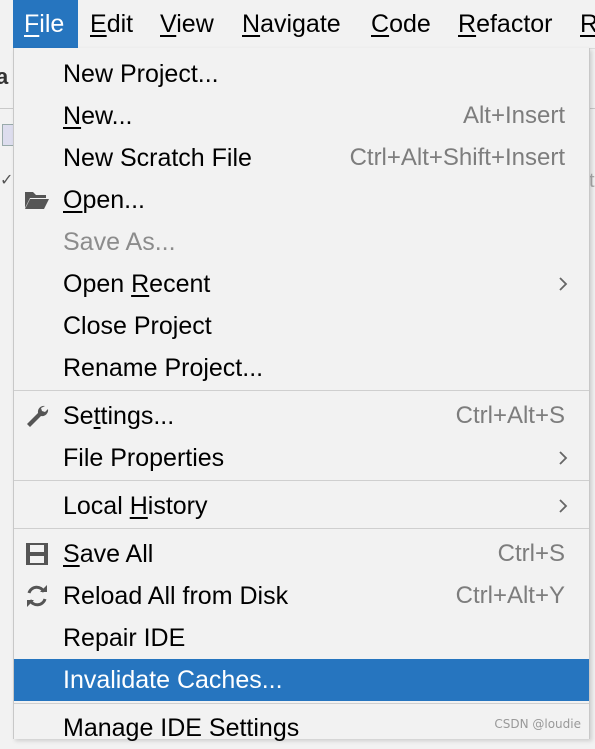 The width and height of the screenshot is (595, 749). What do you see at coordinates (301, 158) in the screenshot?
I see `menu-item-new-scratch-file: New Scratch File Ctrl+Alt+Shift+Insert` at bounding box center [301, 158].